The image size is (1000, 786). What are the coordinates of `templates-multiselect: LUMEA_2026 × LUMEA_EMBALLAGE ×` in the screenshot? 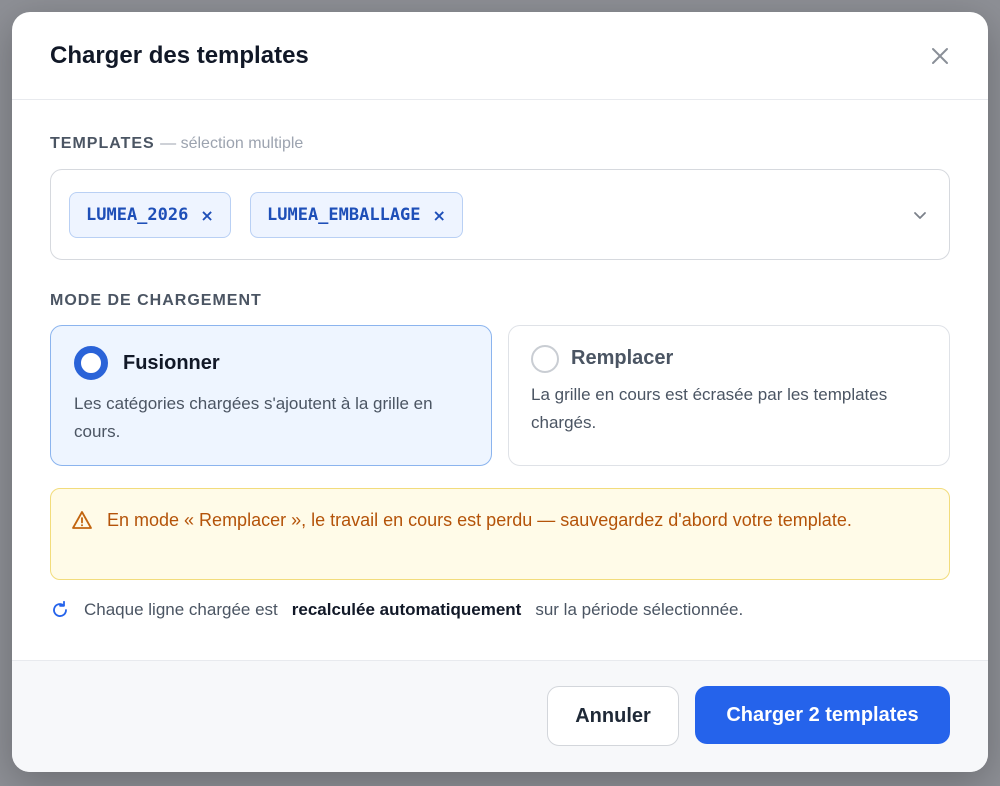 It's located at (500, 214).